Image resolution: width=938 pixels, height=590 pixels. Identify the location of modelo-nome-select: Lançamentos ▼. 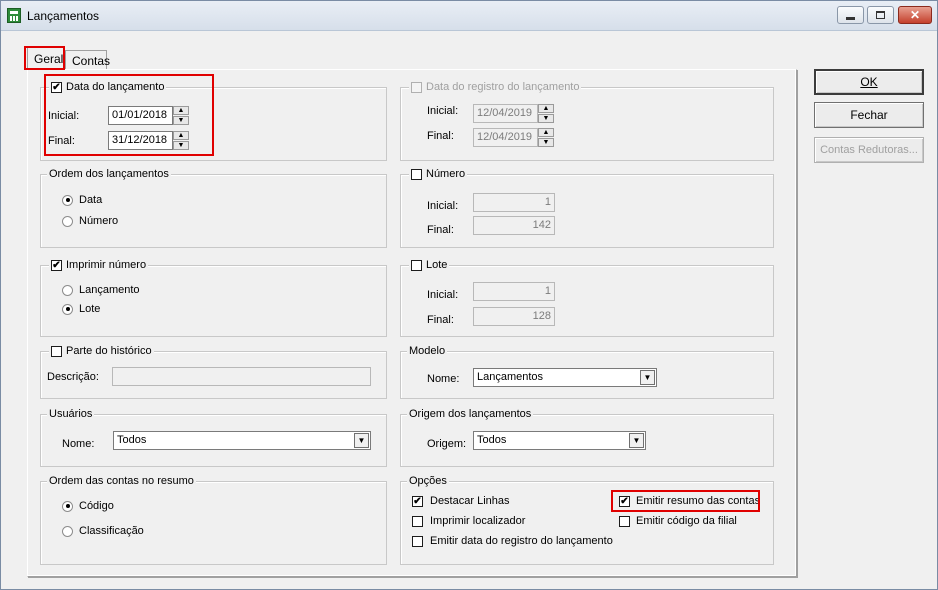
(565, 377).